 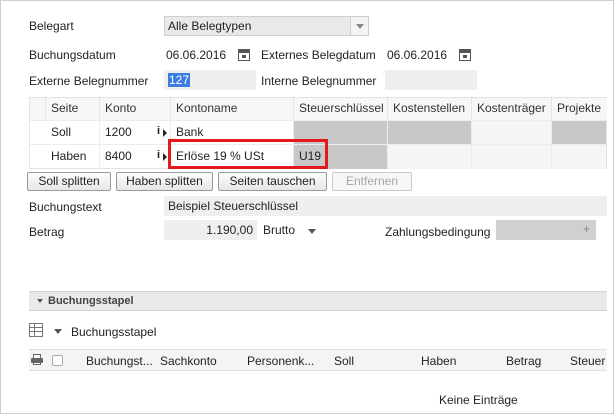 I want to click on interne-belegnummer-label: Interne Belegnummer, so click(x=319, y=81).